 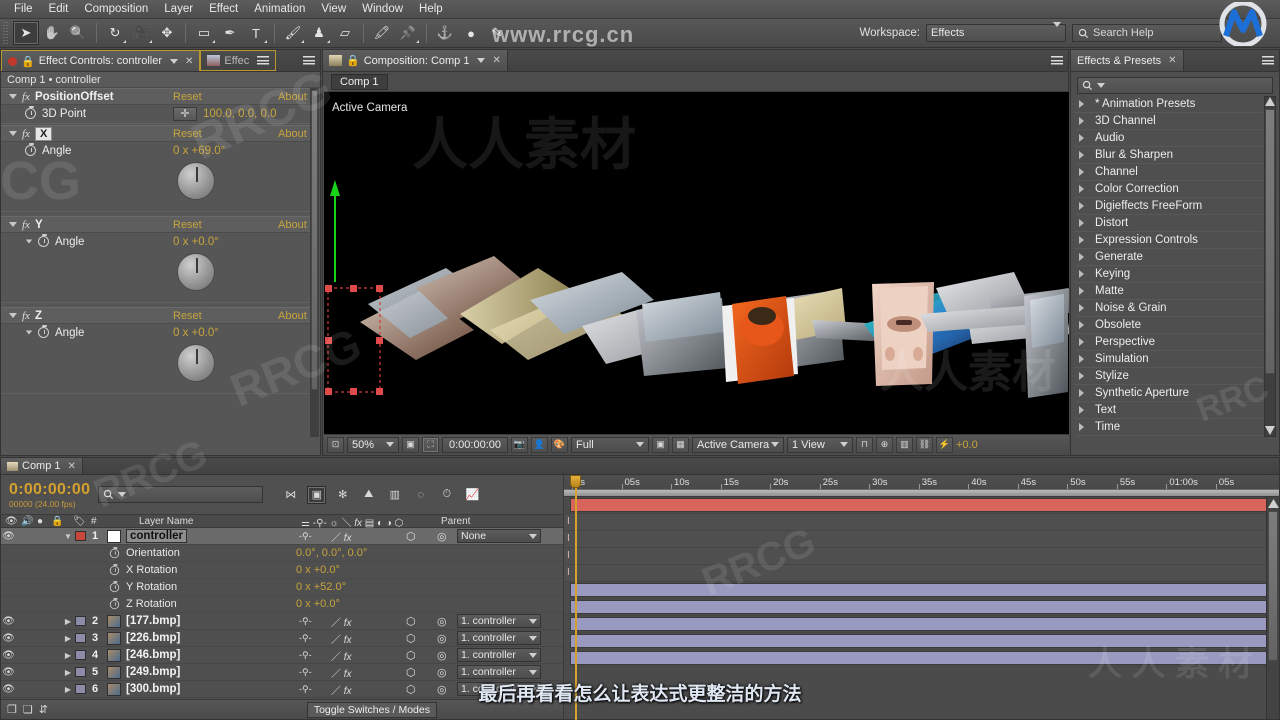 What do you see at coordinates (42, 466) in the screenshot?
I see `tab-timeline-comp1: Comp 1 ✕` at bounding box center [42, 466].